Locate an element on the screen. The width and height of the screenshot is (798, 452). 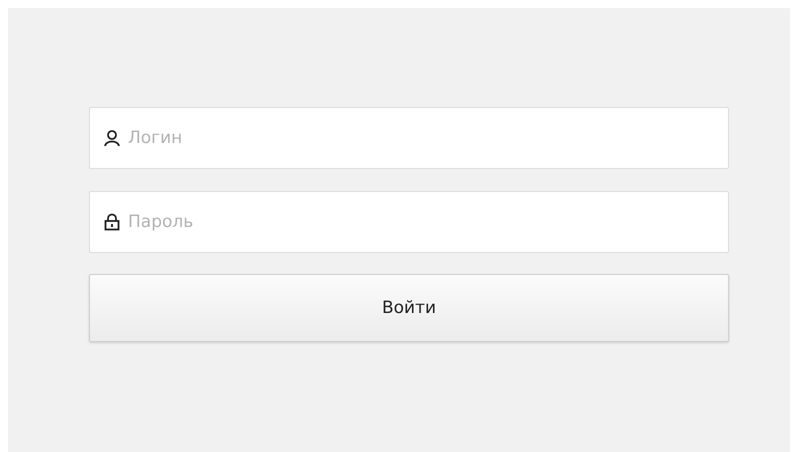
lock-icon is located at coordinates (112, 222).